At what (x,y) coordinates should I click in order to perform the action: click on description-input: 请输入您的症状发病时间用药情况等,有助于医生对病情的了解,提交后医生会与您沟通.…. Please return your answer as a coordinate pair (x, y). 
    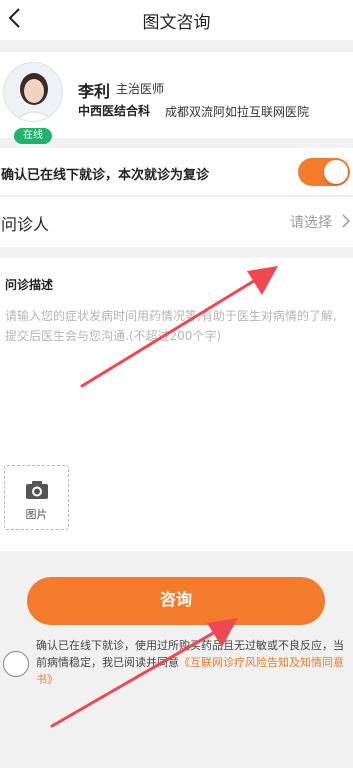
    Looking at the image, I should click on (172, 326).